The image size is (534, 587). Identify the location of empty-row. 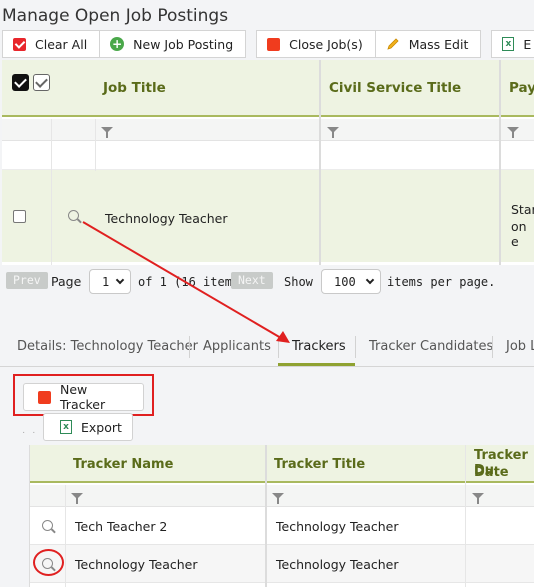
(268, 156).